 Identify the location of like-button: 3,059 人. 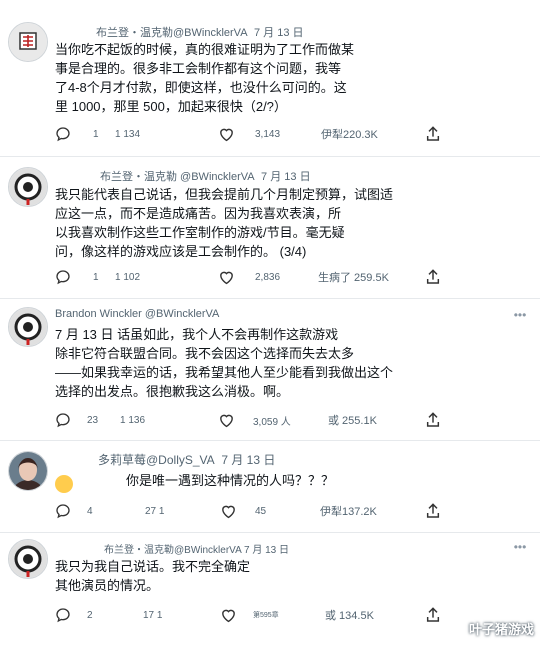
(254, 420).